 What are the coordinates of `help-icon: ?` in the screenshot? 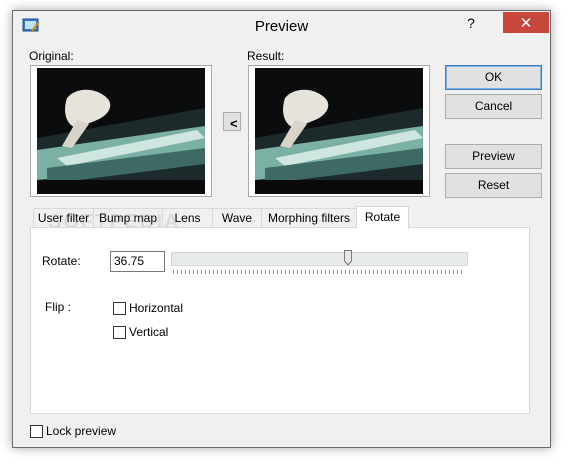 It's located at (471, 22).